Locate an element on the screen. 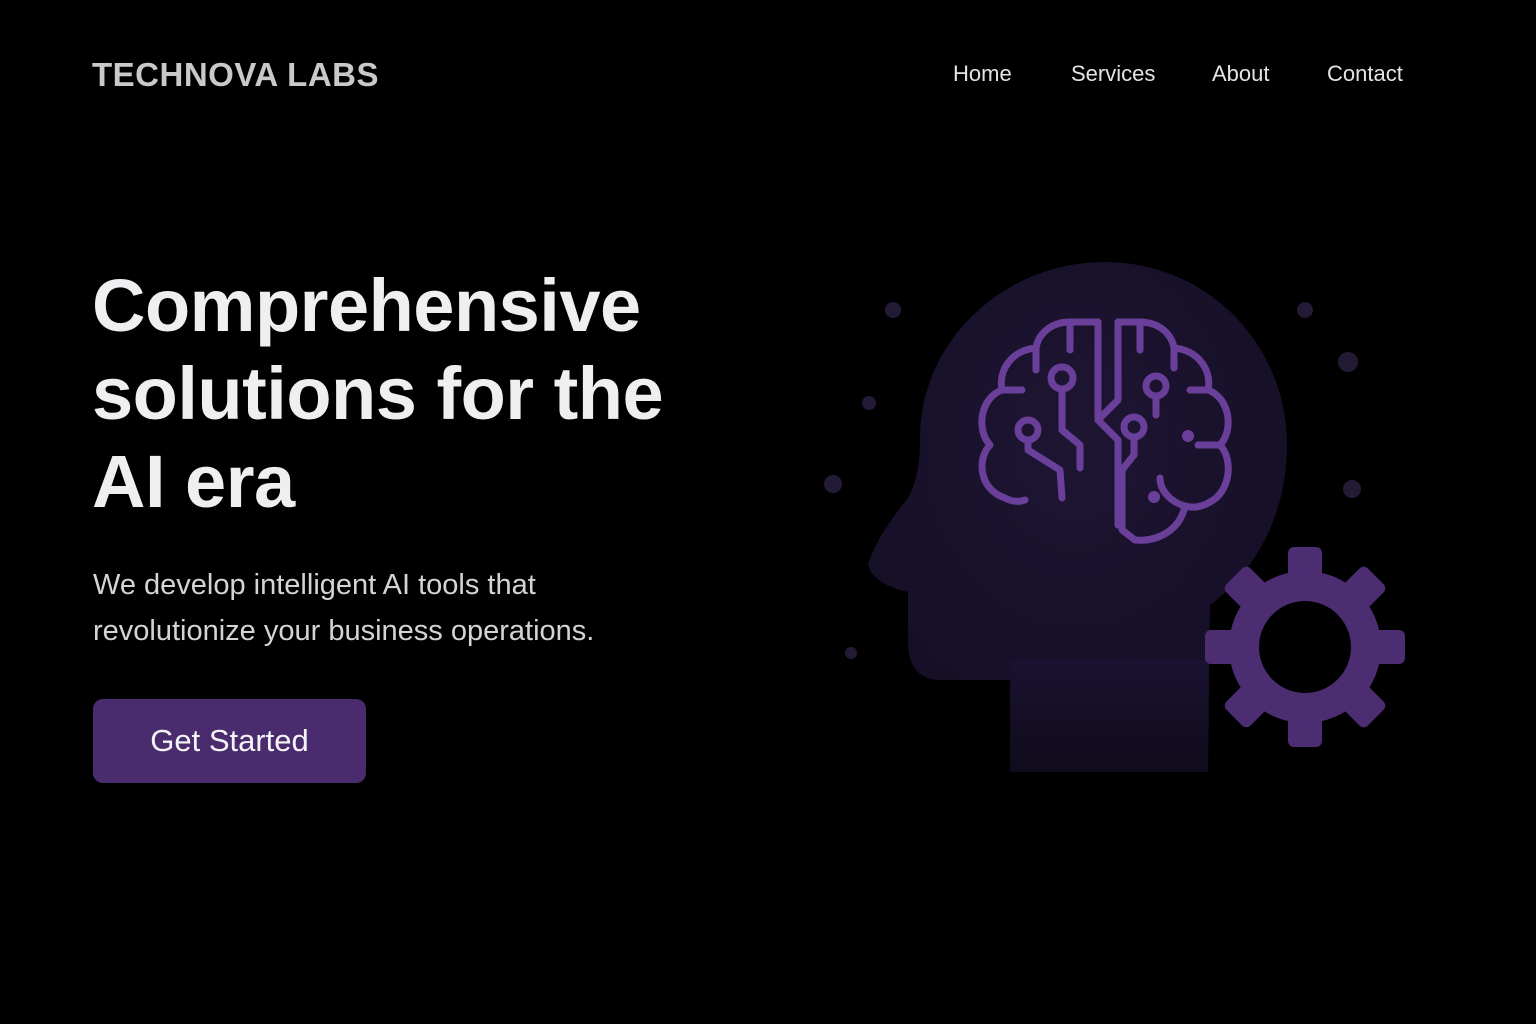 The height and width of the screenshot is (1024, 1536). nav-link-services: Services is located at coordinates (1113, 74).